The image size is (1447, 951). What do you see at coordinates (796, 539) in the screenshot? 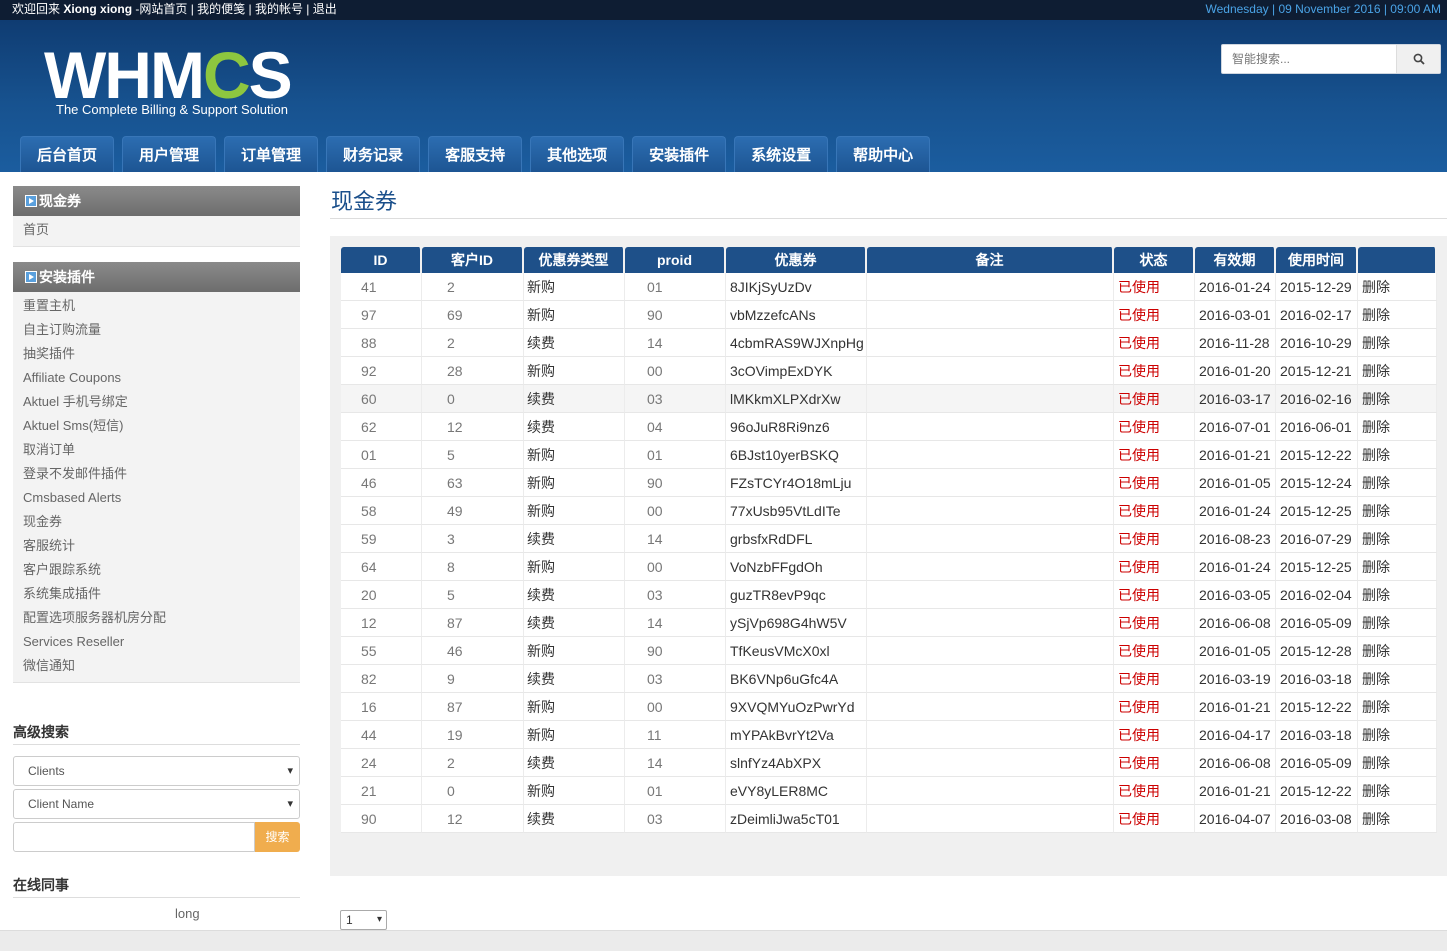
I see `cell-coupon-code: grbsfxRdDFL` at bounding box center [796, 539].